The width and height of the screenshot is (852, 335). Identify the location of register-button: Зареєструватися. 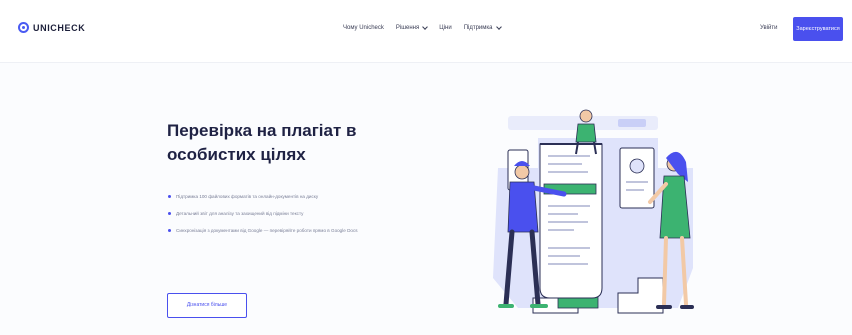
(818, 29).